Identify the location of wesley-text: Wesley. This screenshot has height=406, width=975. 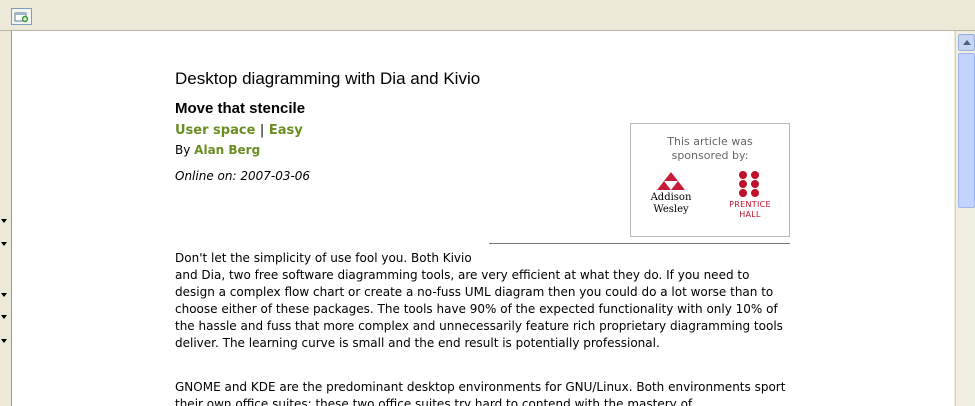
(671, 209).